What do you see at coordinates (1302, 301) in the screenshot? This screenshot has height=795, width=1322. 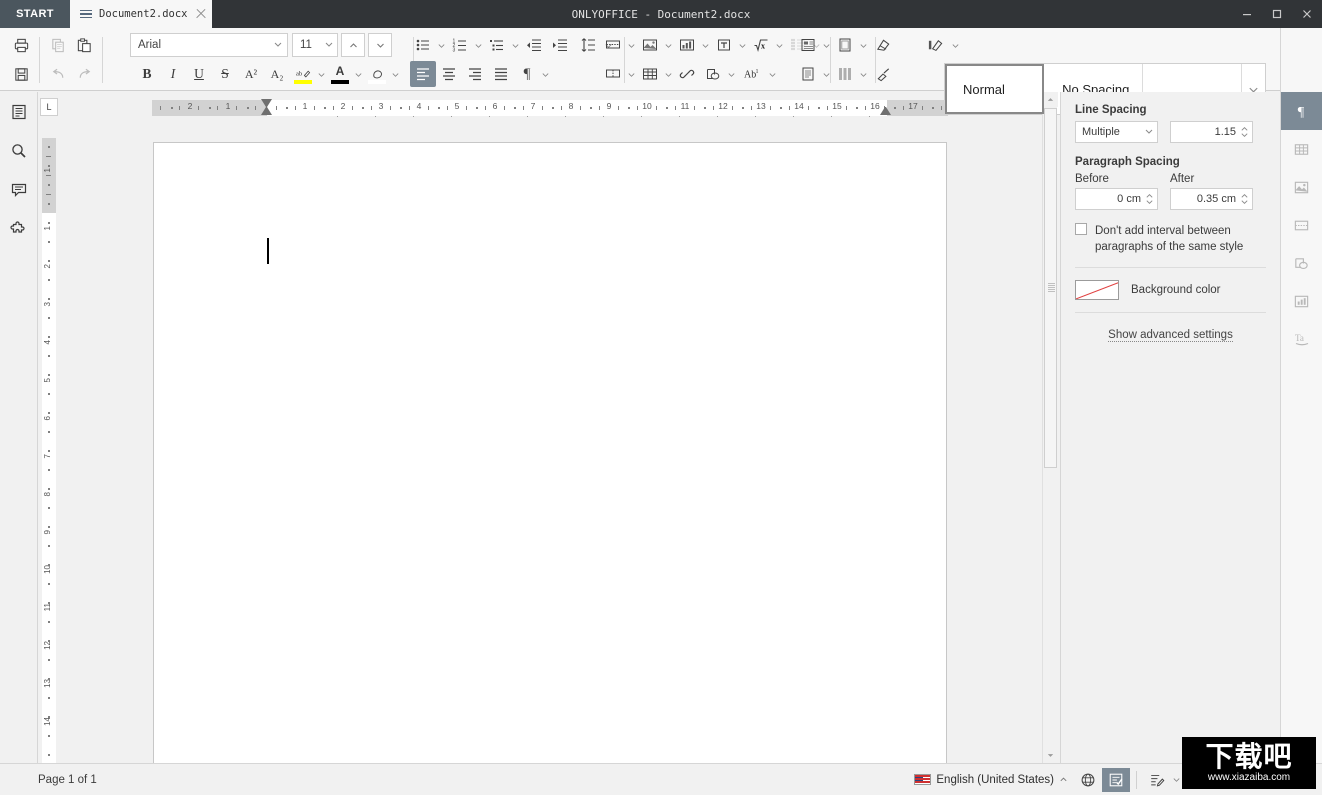 I see `sidebar-item-chart-settings` at bounding box center [1302, 301].